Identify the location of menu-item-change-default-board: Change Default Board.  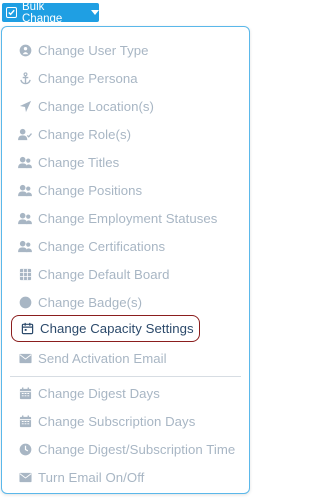
(125, 274).